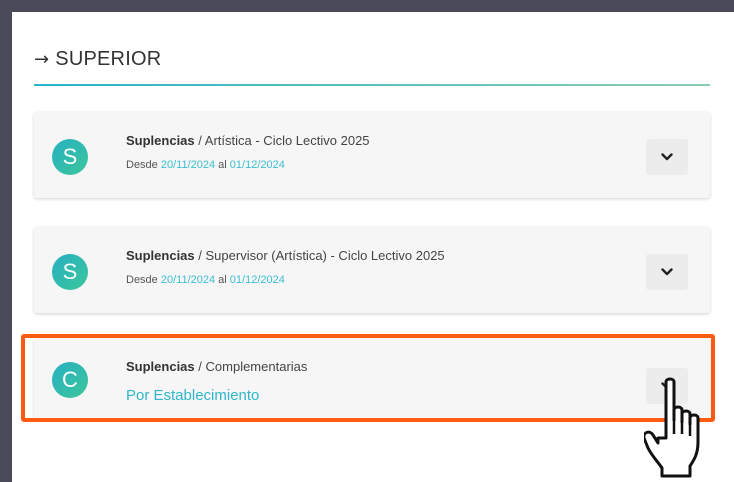 Image resolution: width=734 pixels, height=482 pixels. I want to click on por-establecimiento-link: Por Establecimiento, so click(192, 395).